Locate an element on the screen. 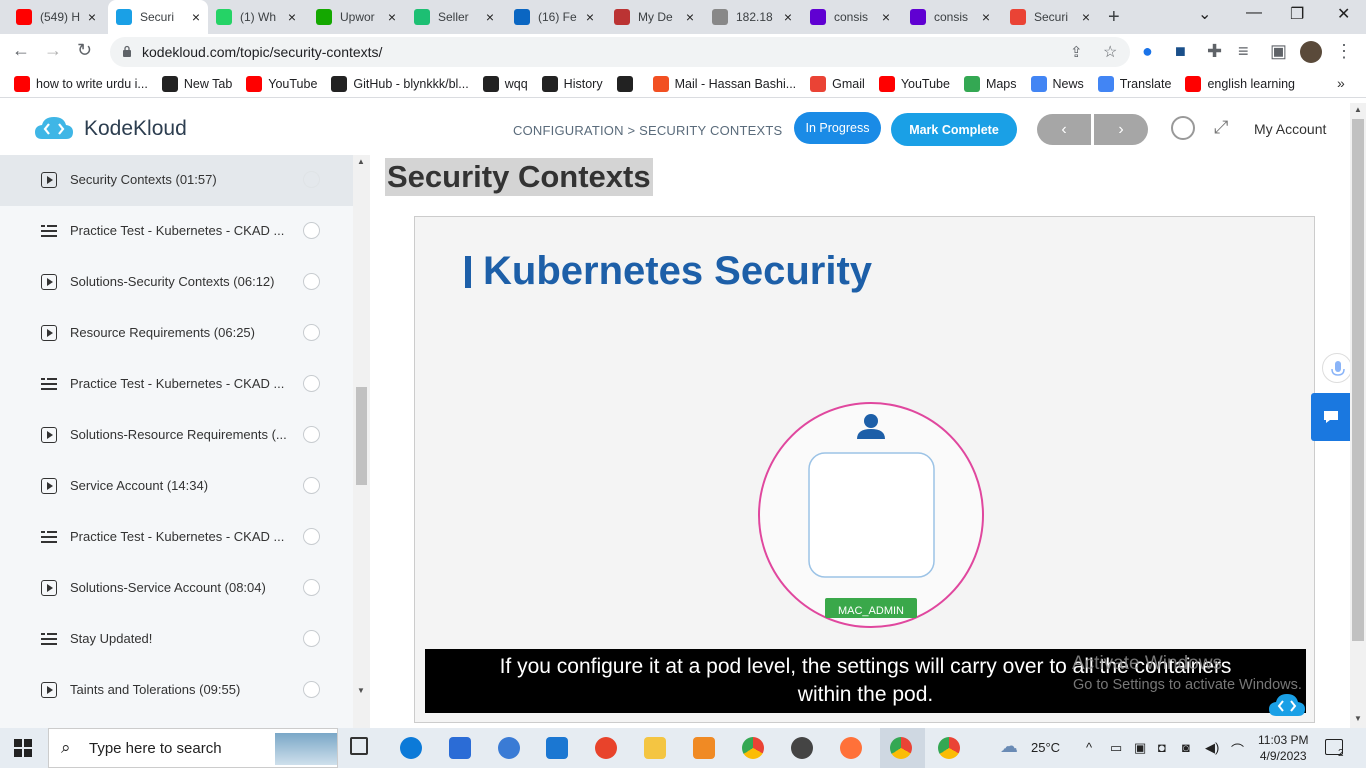 This screenshot has width=1366, height=768. sidebar-lesson-item: Service Account (14:34) is located at coordinates (176, 486).